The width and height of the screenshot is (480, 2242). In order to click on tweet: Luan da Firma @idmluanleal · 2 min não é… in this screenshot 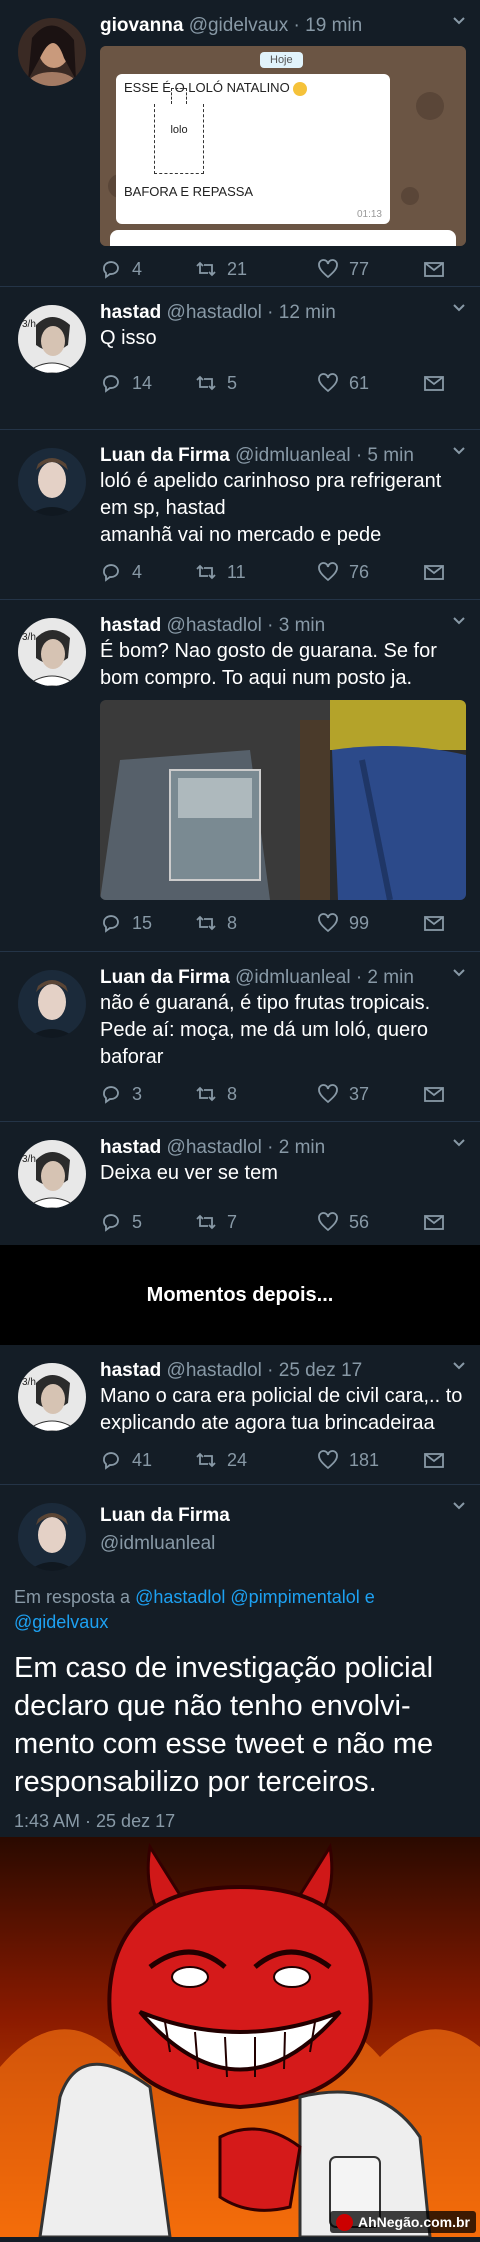, I will do `click(240, 1037)`.